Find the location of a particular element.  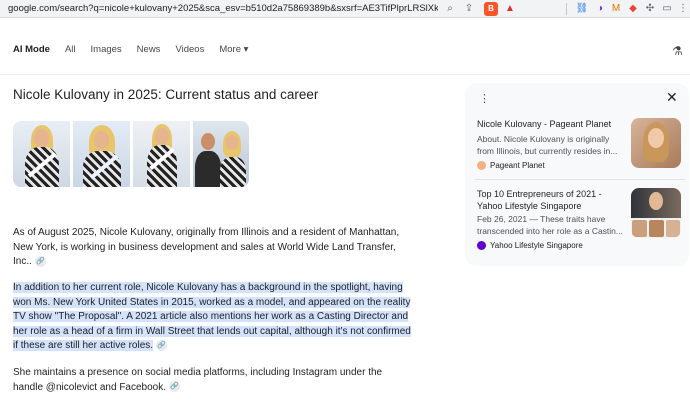

extension-circle-icon: ◑ is located at coordinates (600, 9).